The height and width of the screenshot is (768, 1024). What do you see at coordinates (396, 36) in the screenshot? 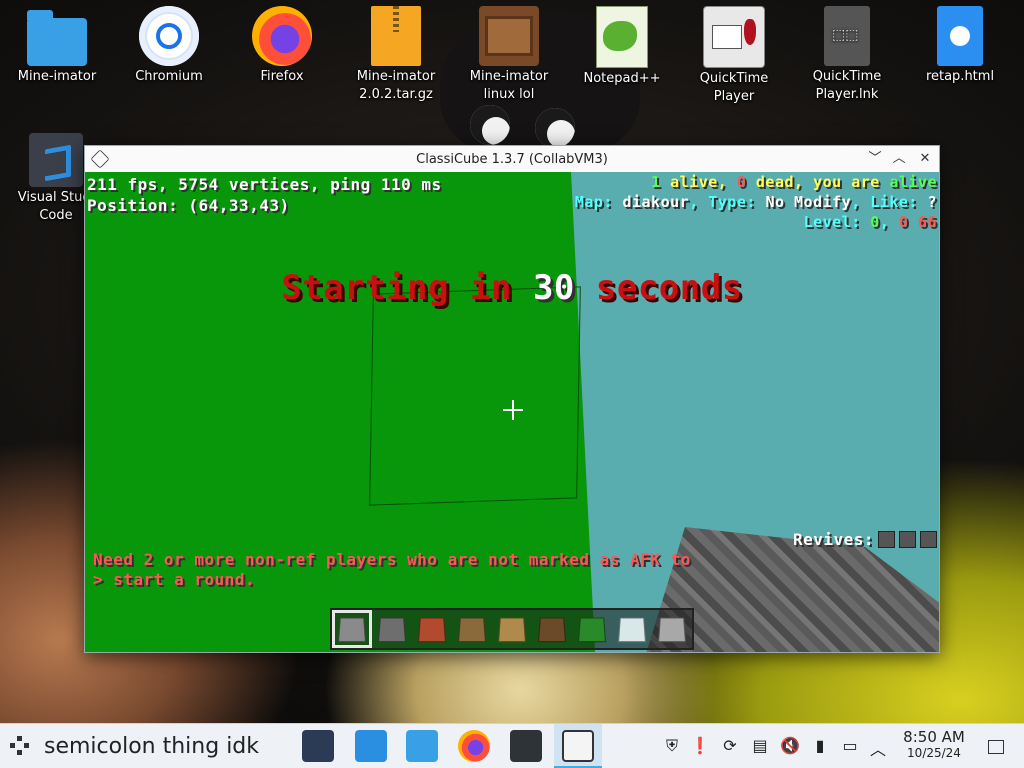
I see `archive-icon` at bounding box center [396, 36].